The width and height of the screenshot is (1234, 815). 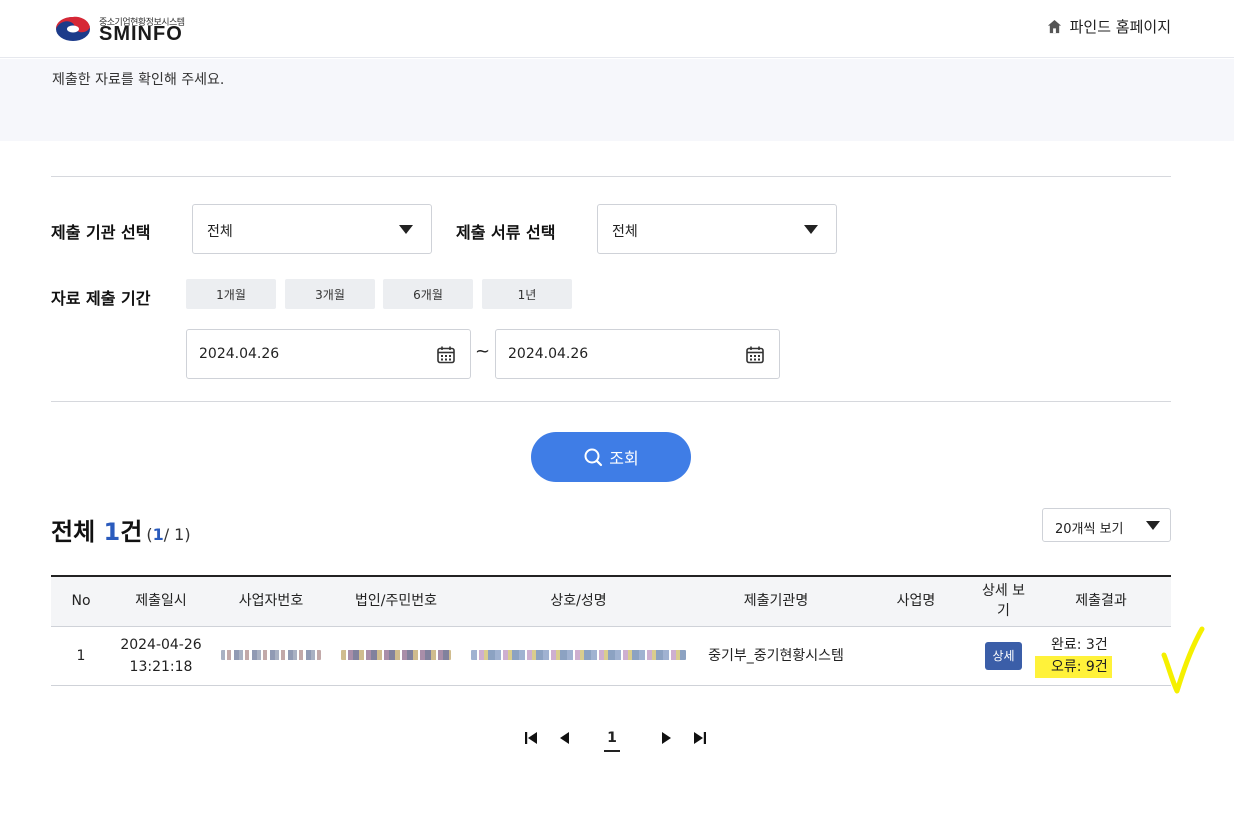 I want to click on doc-select-label: 제출 서류 선택, so click(x=506, y=232).